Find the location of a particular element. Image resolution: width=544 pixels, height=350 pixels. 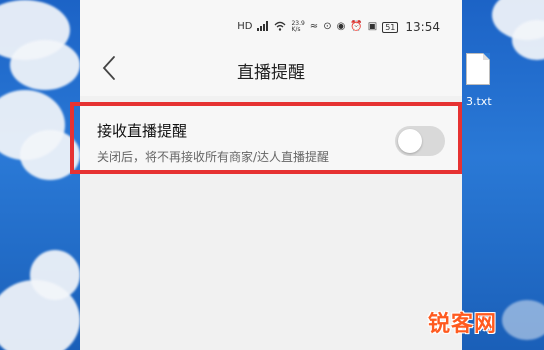

page-title: 直播提醒 is located at coordinates (271, 73).